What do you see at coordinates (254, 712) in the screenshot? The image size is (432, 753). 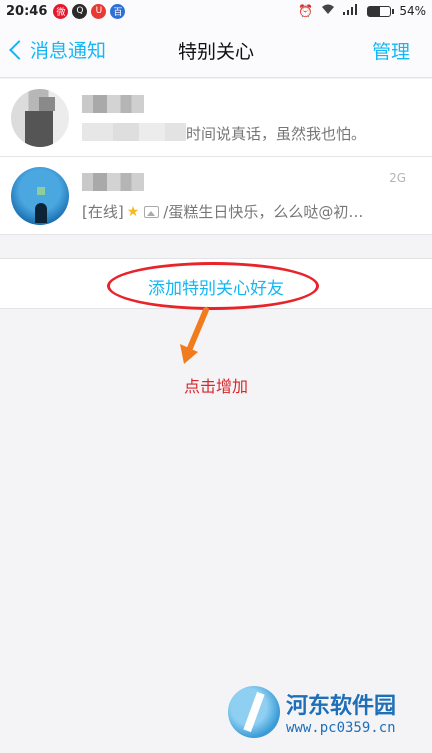 I see `watermark-logo-icon` at bounding box center [254, 712].